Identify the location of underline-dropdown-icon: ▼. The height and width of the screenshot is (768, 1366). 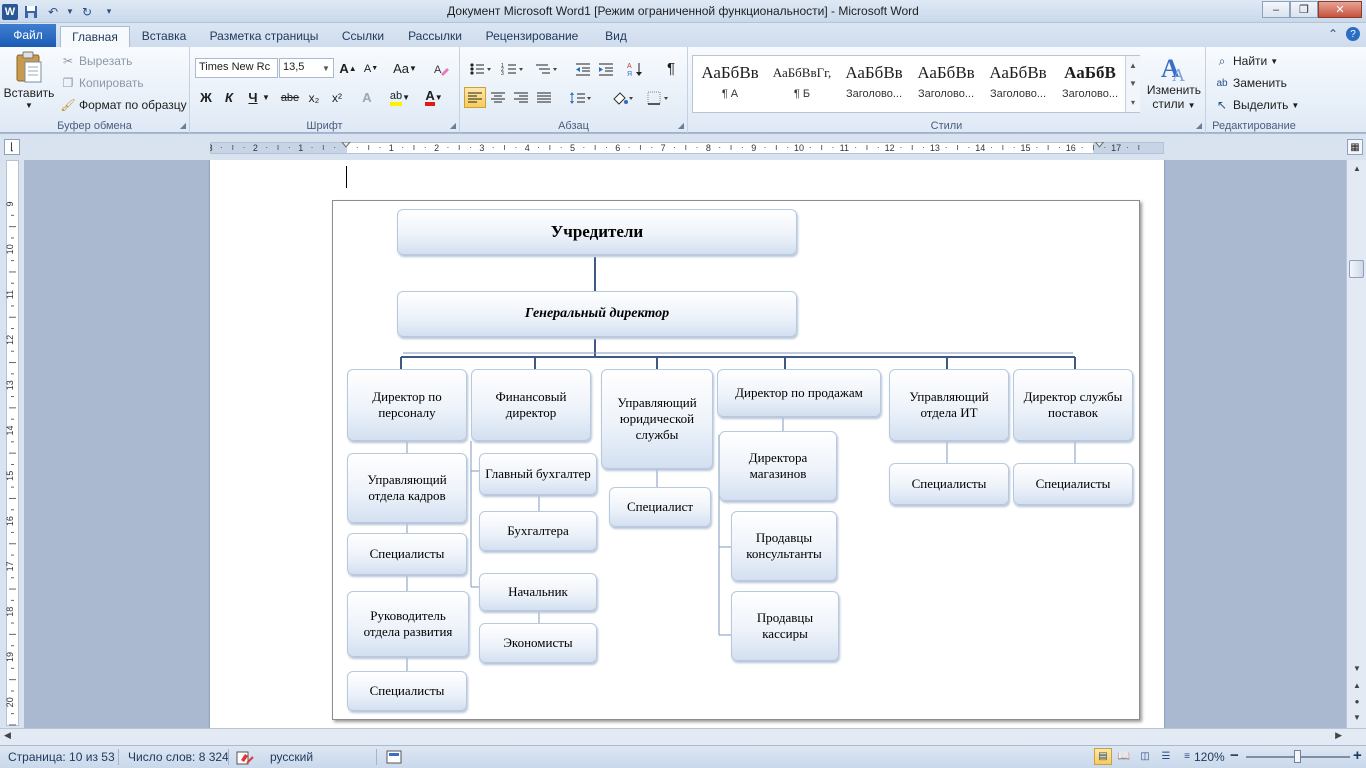
(266, 97).